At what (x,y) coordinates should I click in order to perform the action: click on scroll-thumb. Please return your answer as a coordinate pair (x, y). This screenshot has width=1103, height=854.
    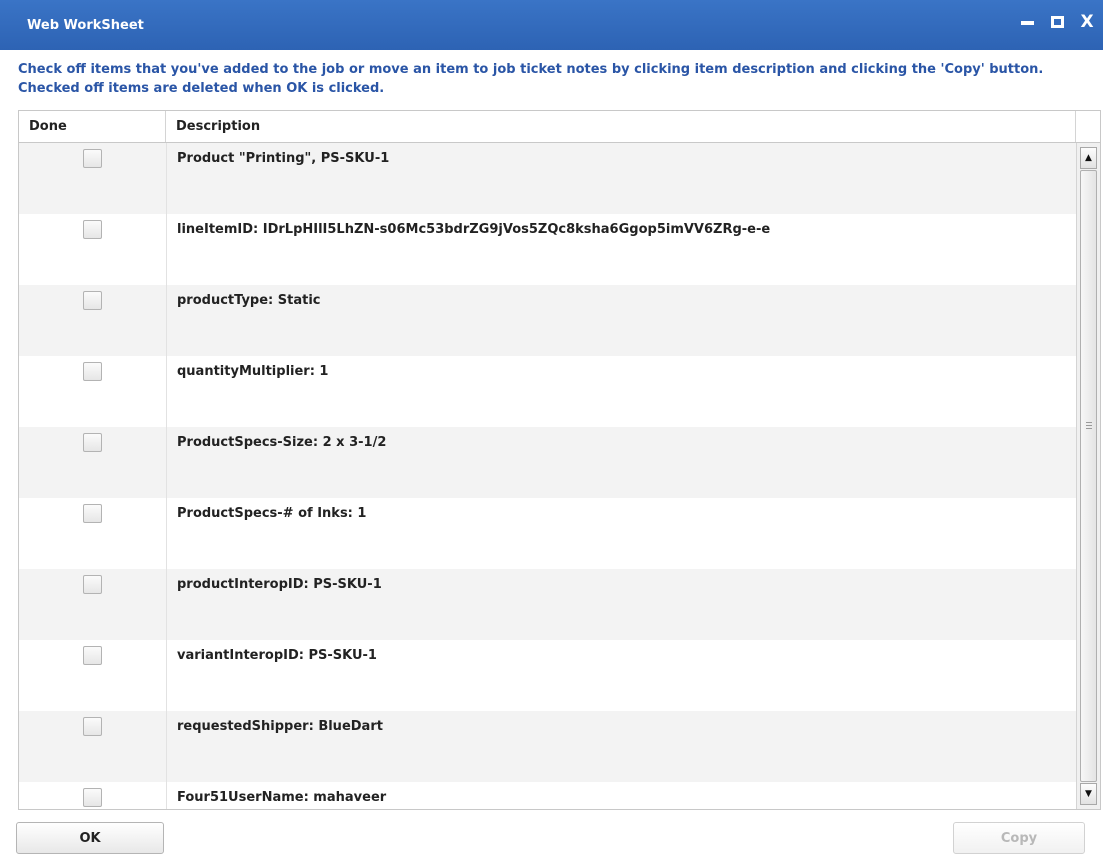
    Looking at the image, I should click on (1088, 476).